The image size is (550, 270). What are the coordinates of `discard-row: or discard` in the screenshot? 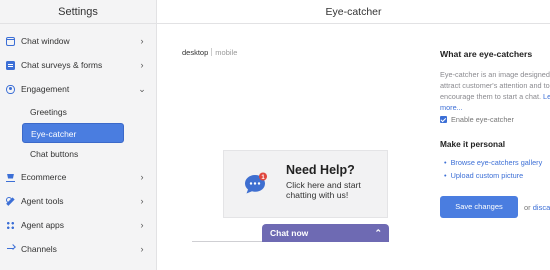 It's located at (537, 207).